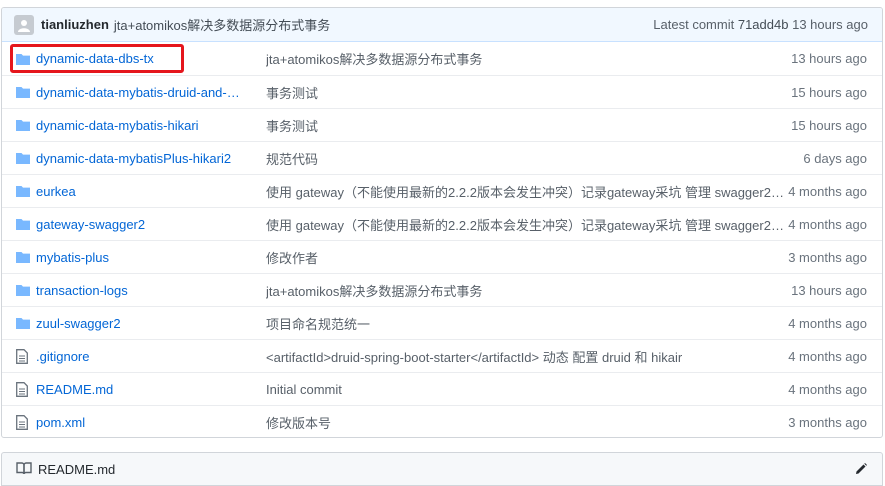 The width and height of the screenshot is (885, 486). Describe the element at coordinates (145, 58) in the screenshot. I see `file-name-link: dynamic-data-dbs-tx` at that location.